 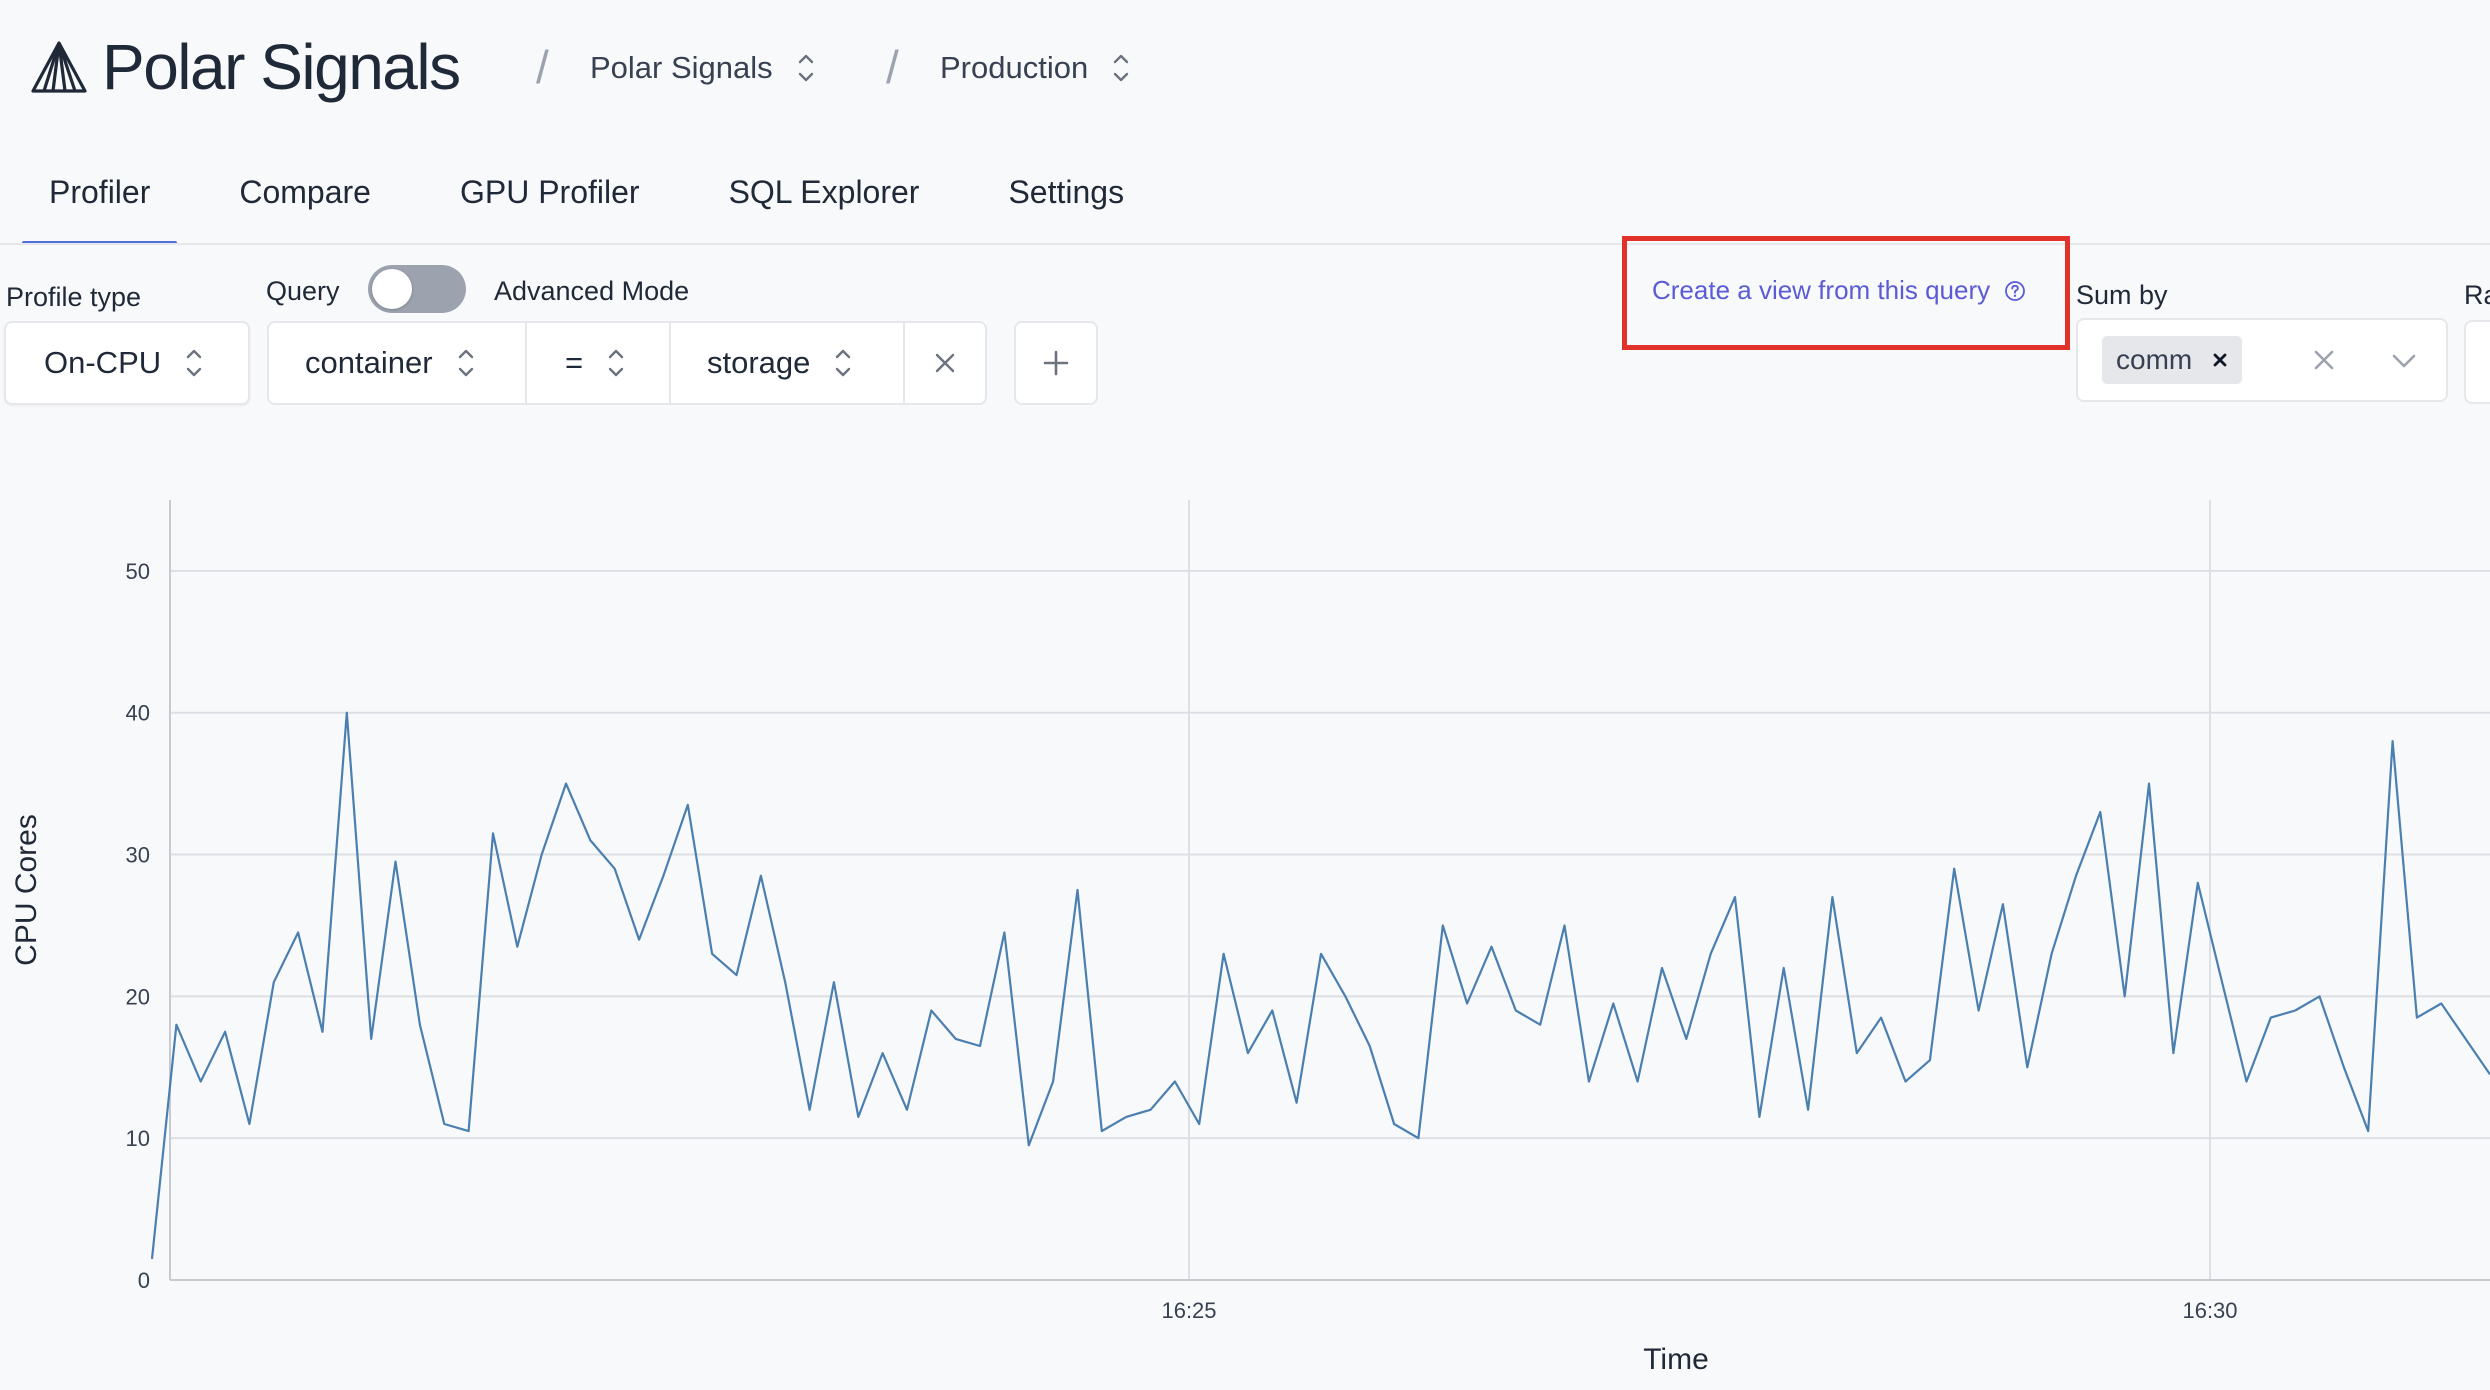 I want to click on label-key-select: container, so click(x=397, y=363).